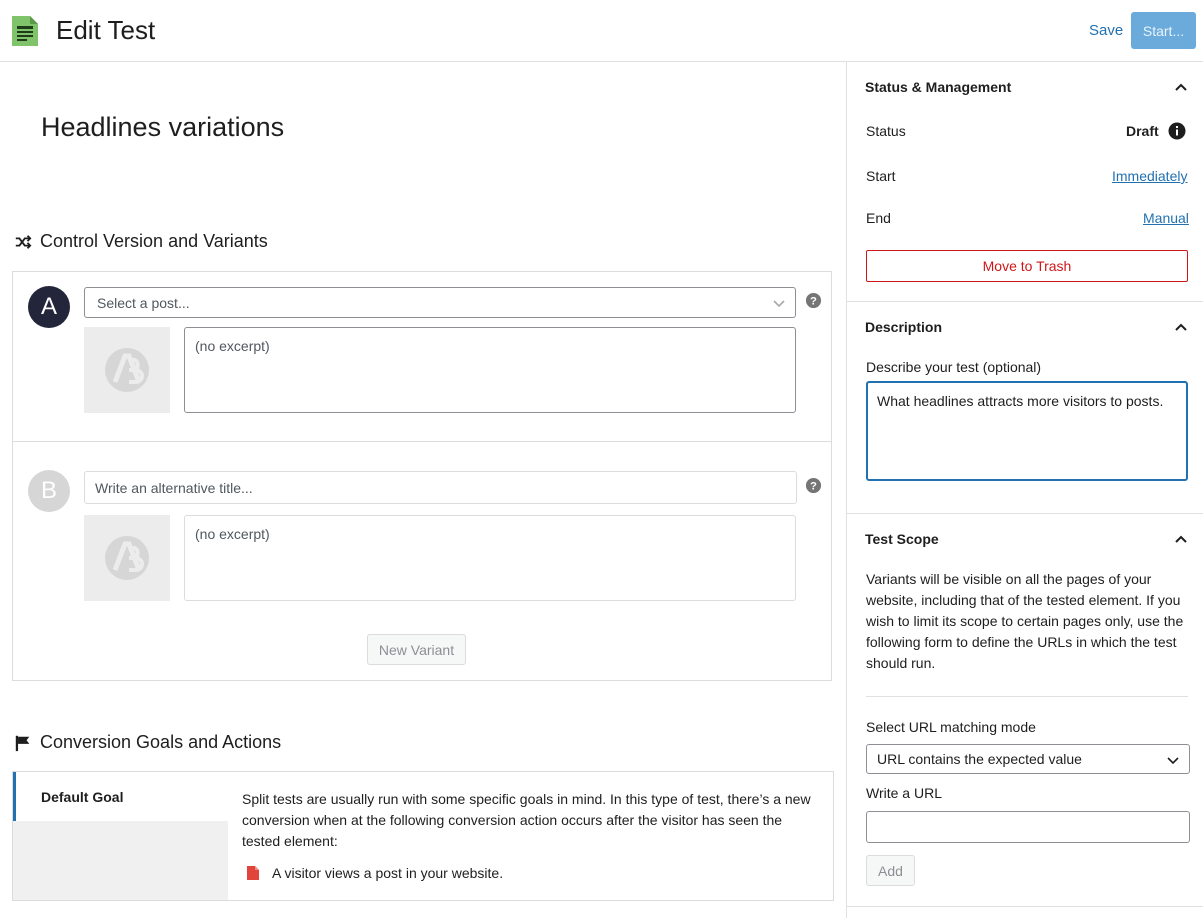 The height and width of the screenshot is (918, 1203). I want to click on url-mode-value: URL contains the expected value, so click(979, 759).